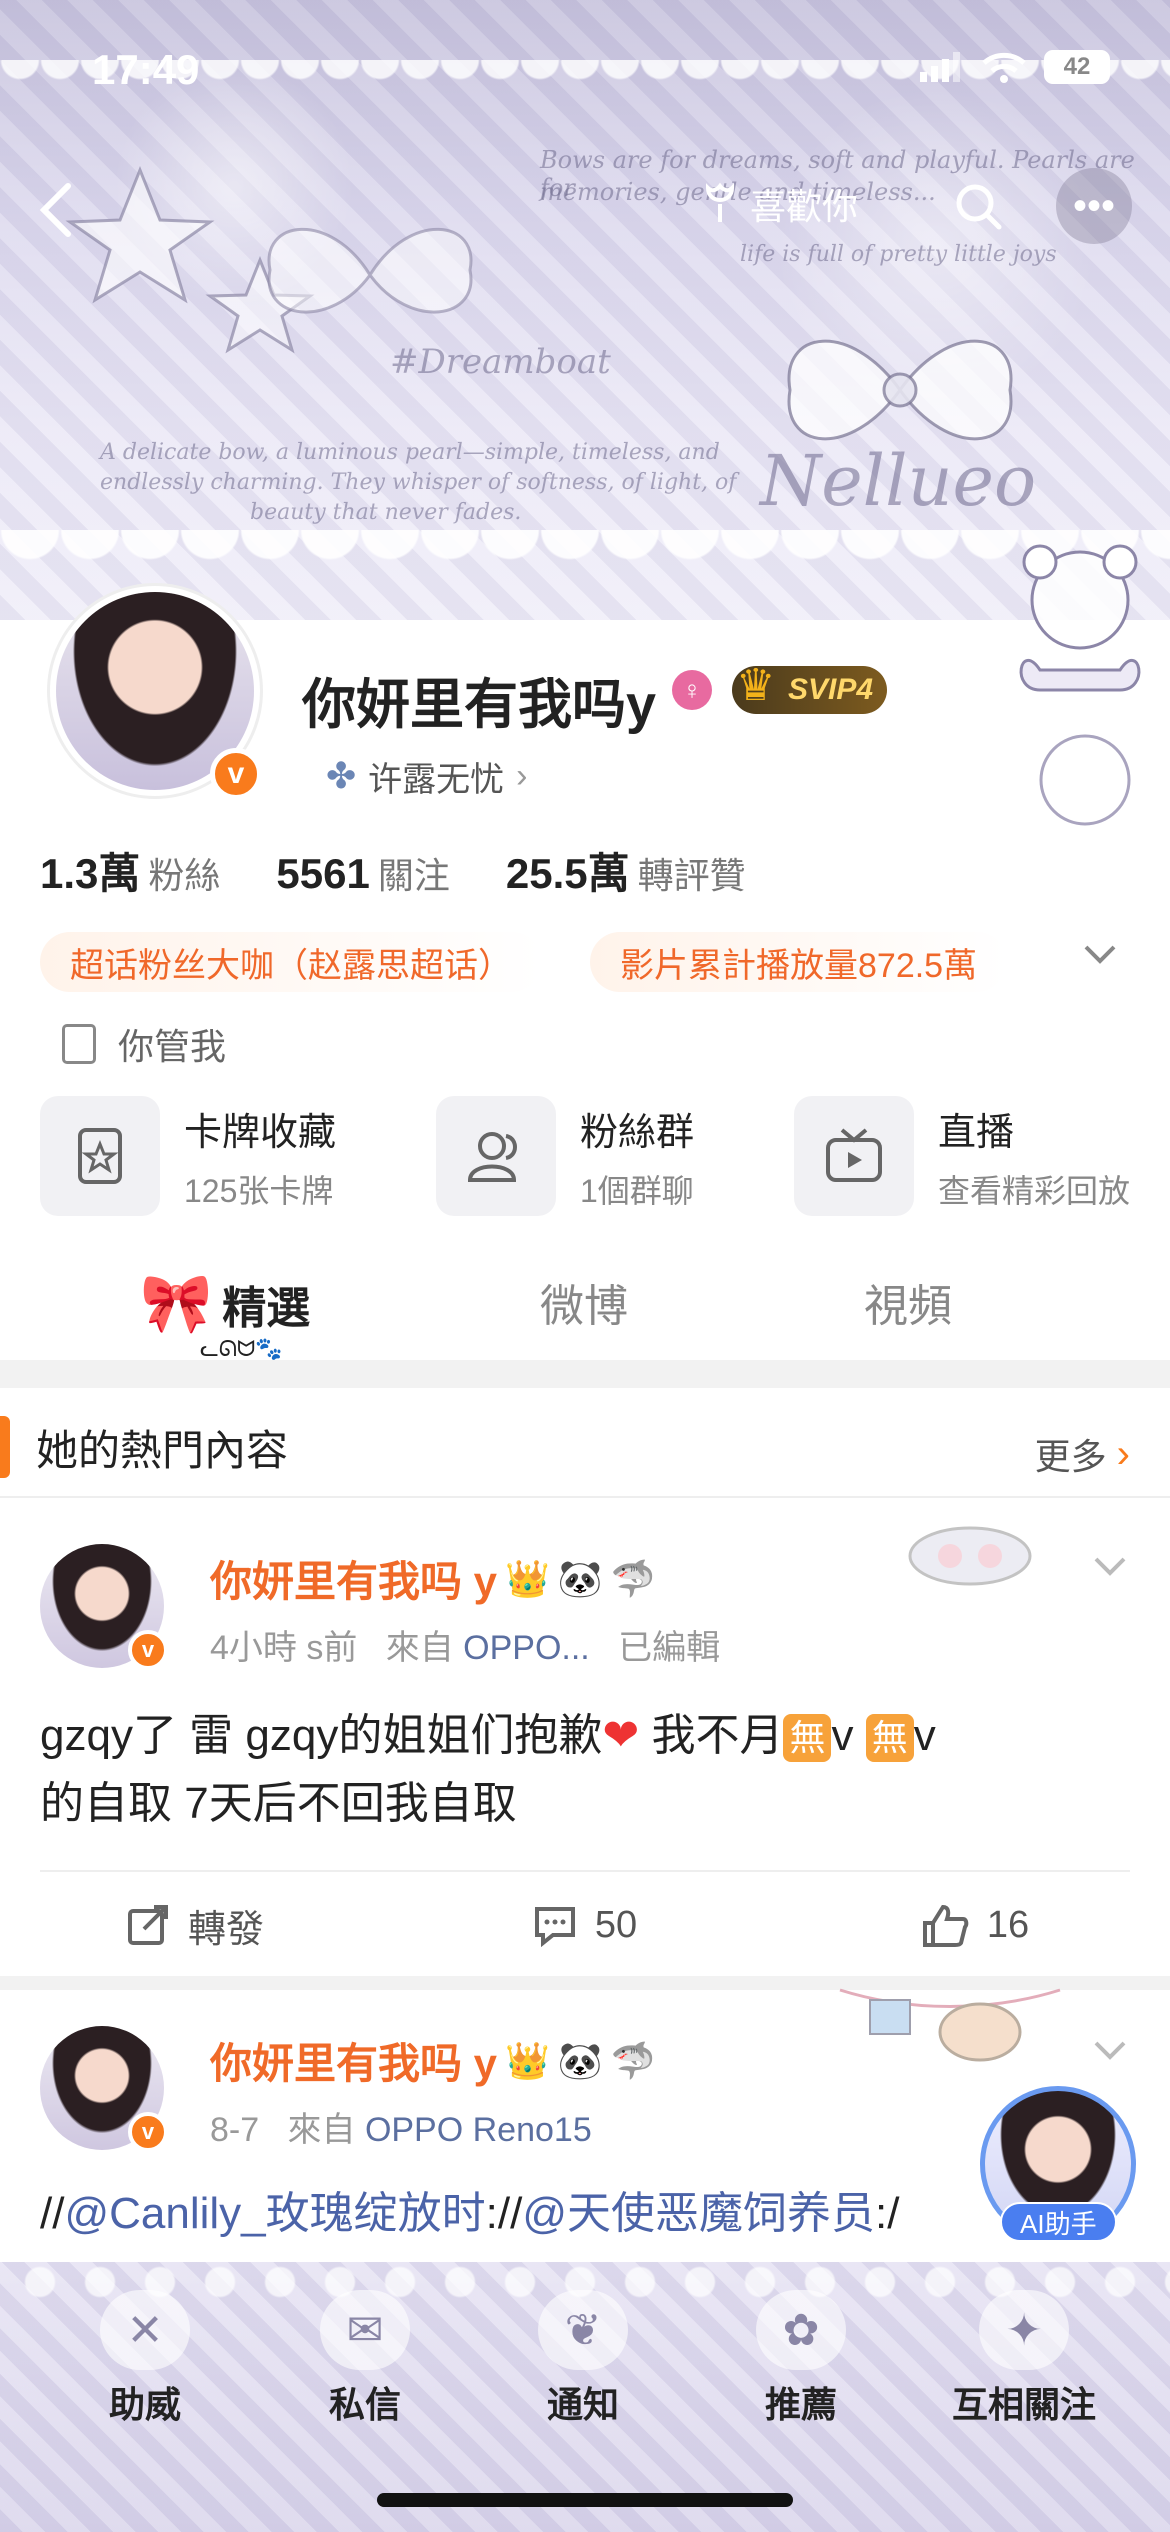 The width and height of the screenshot is (1170, 2532). Describe the element at coordinates (848, 1735) in the screenshot. I see `post-text: v` at that location.